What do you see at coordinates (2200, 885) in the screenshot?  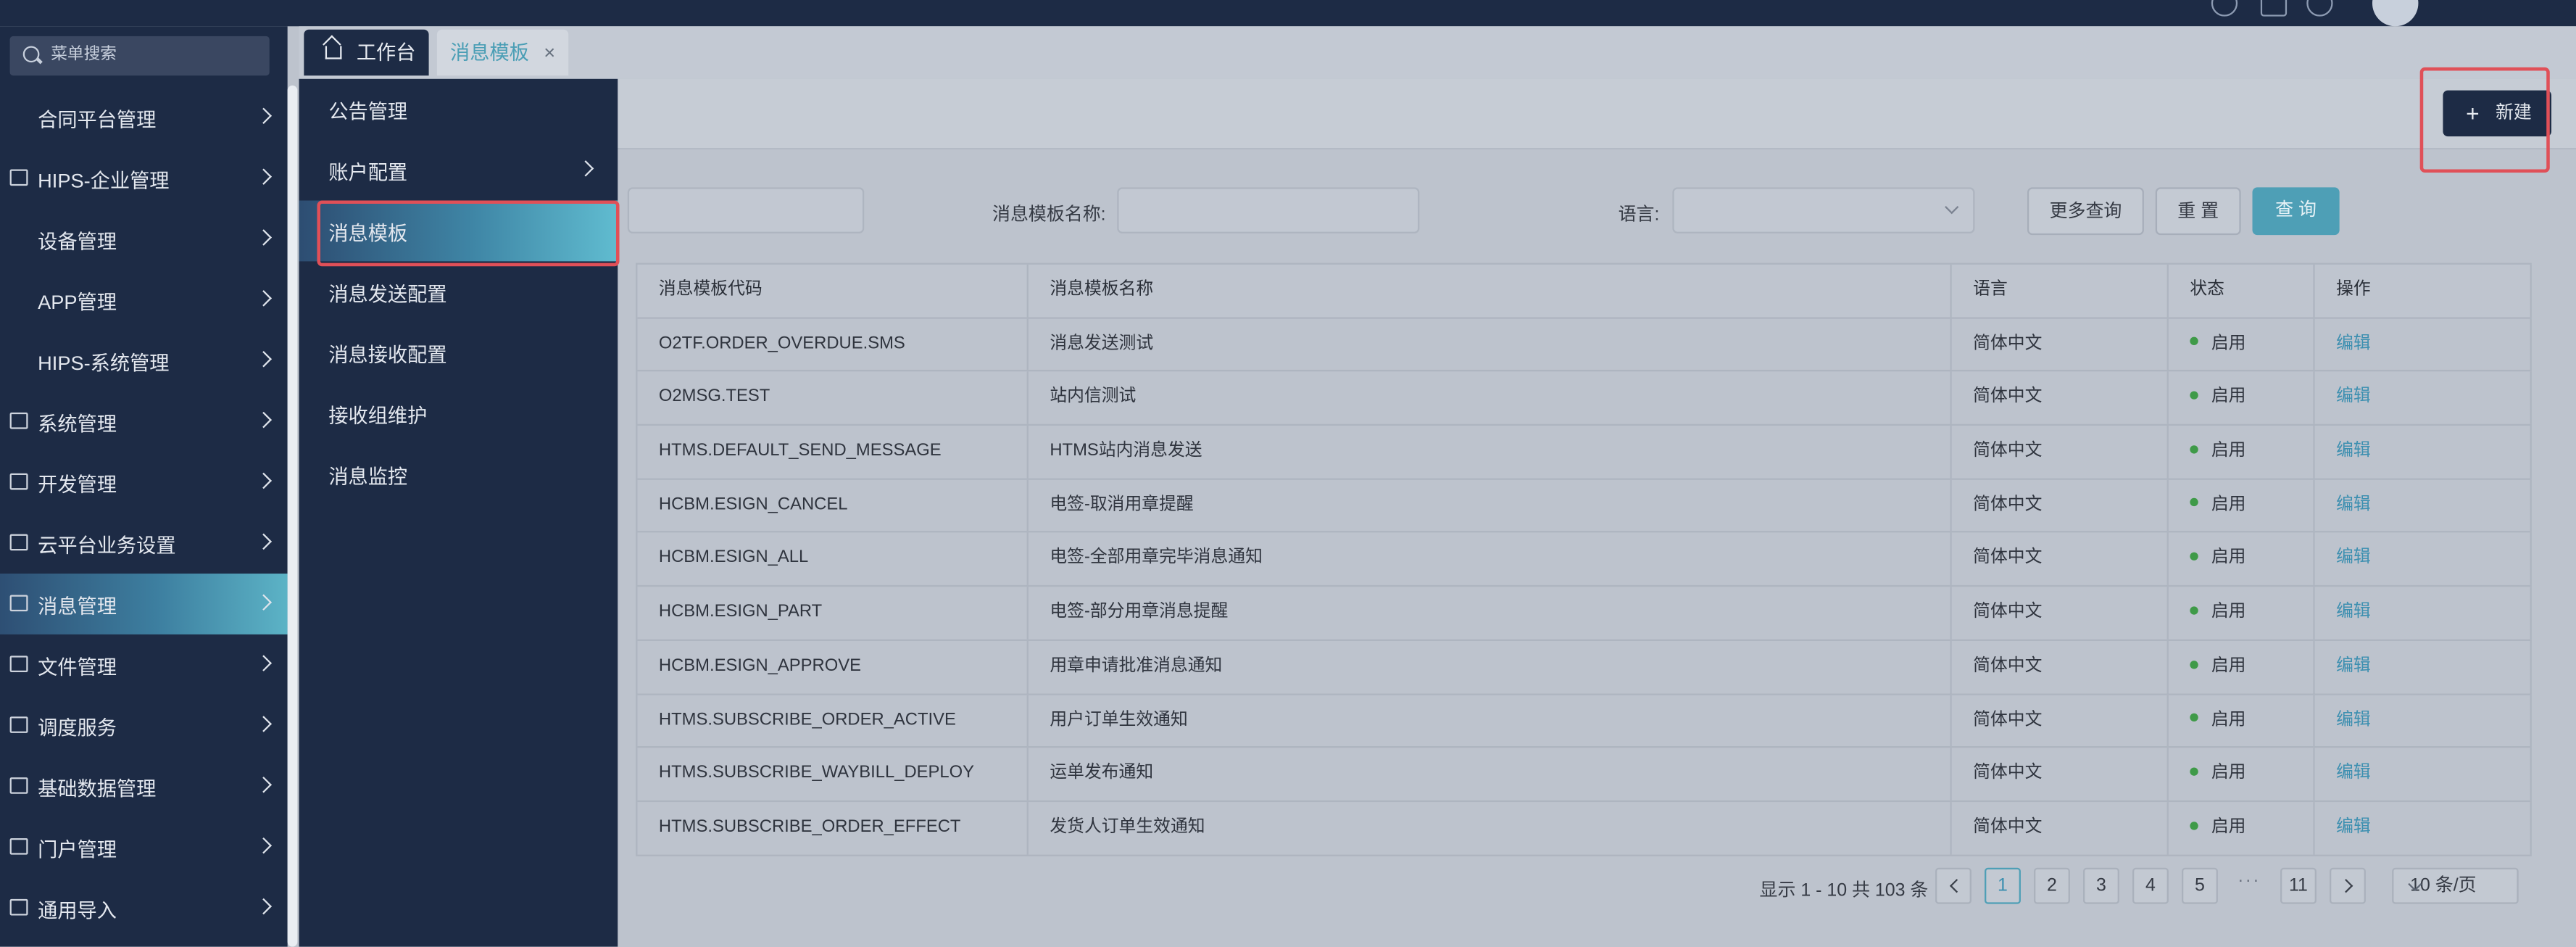 I see `page-button-5: 5` at bounding box center [2200, 885].